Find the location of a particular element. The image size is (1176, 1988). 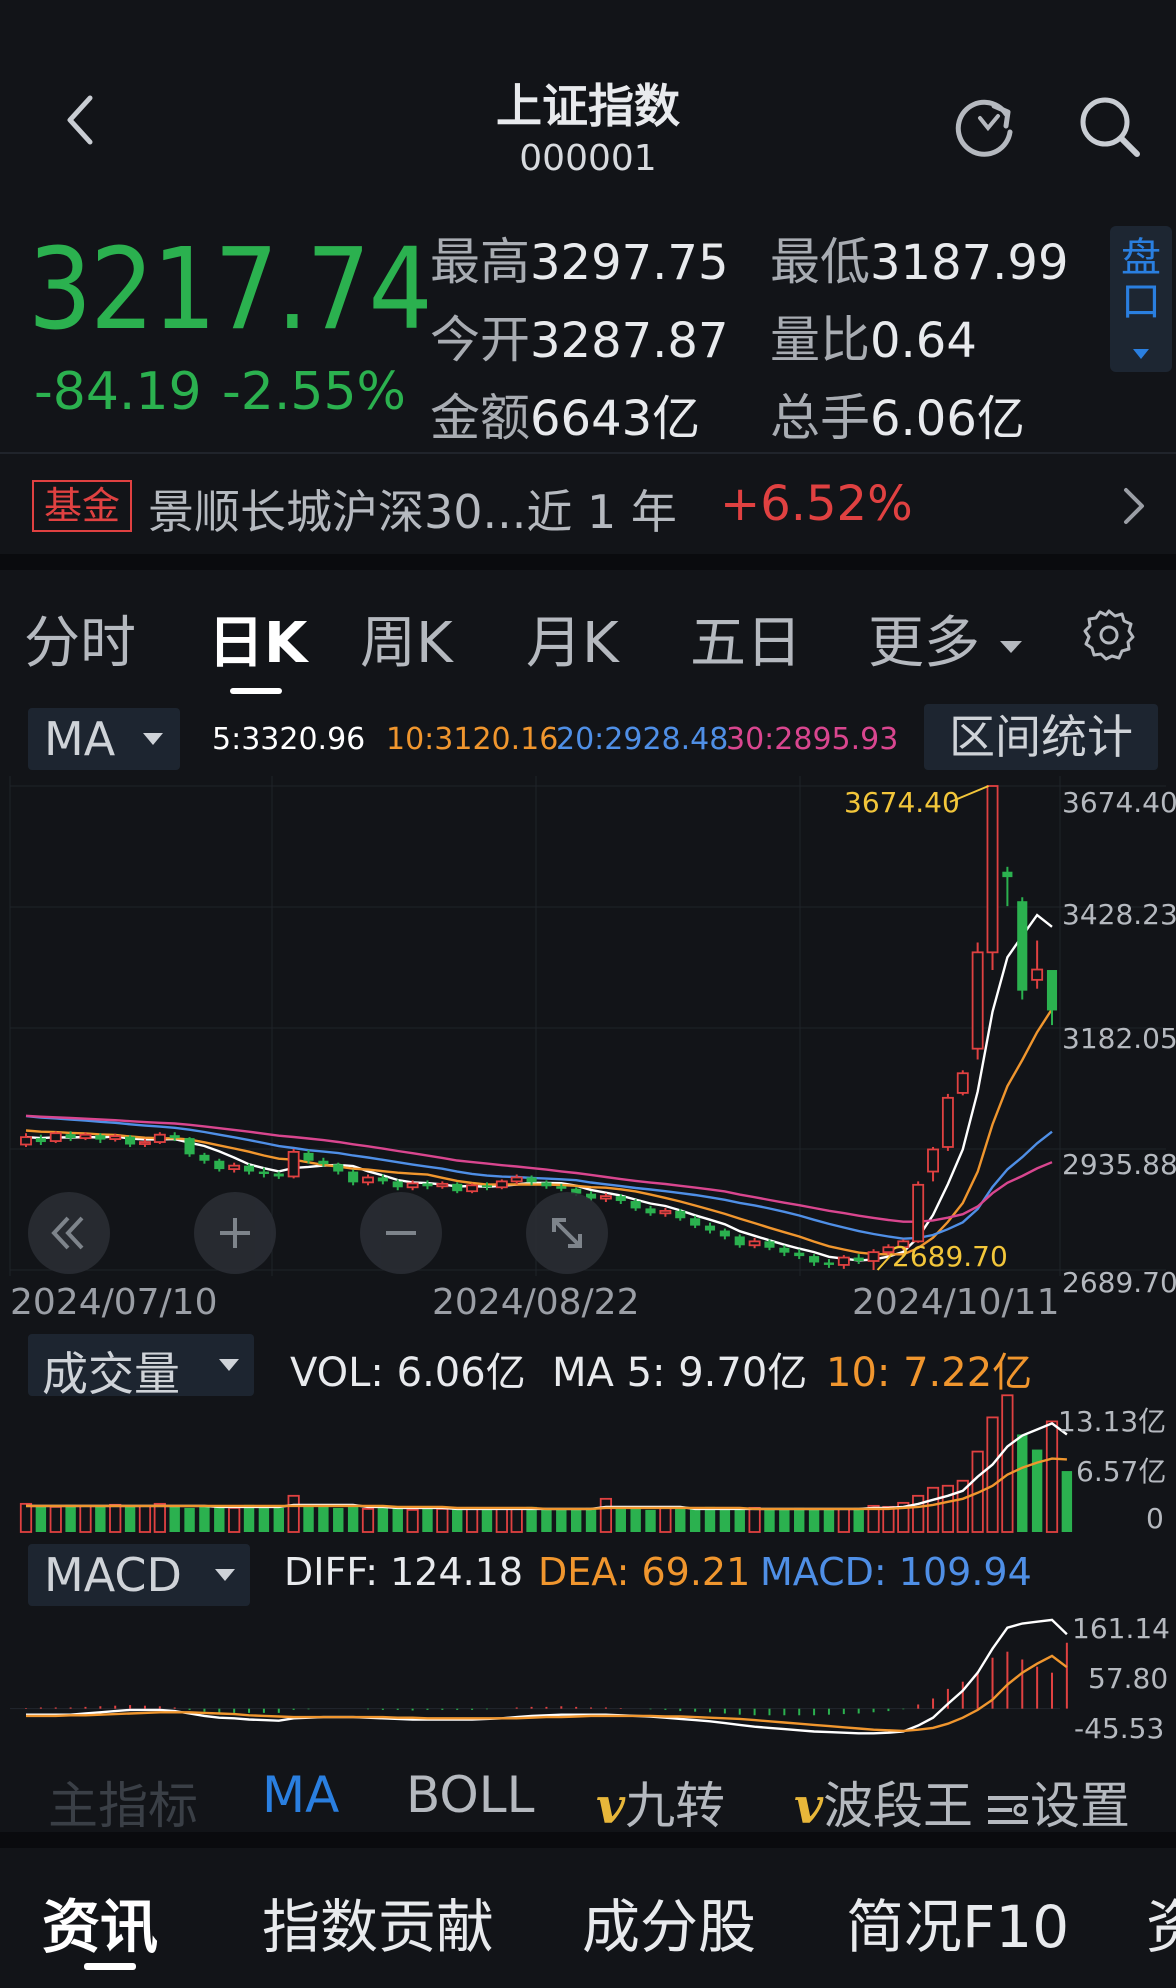

indicator-nine-turn: v九转 is located at coordinates (660, 1802).